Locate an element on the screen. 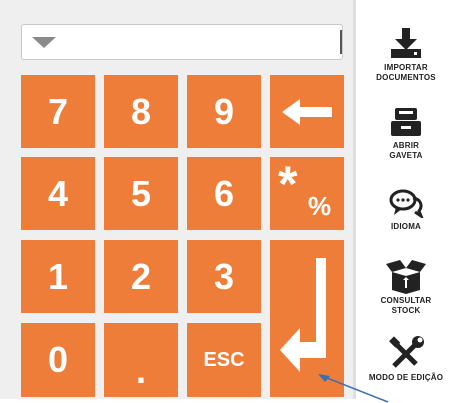  backspace-arrow-icon is located at coordinates (307, 111).